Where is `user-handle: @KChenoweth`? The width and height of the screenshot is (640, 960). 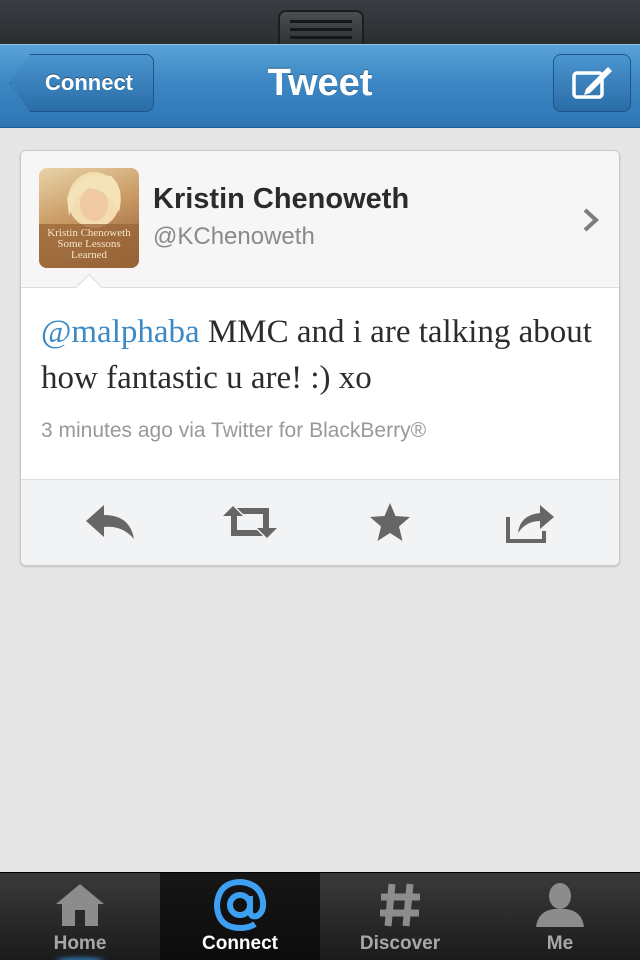
user-handle: @KChenoweth is located at coordinates (234, 236).